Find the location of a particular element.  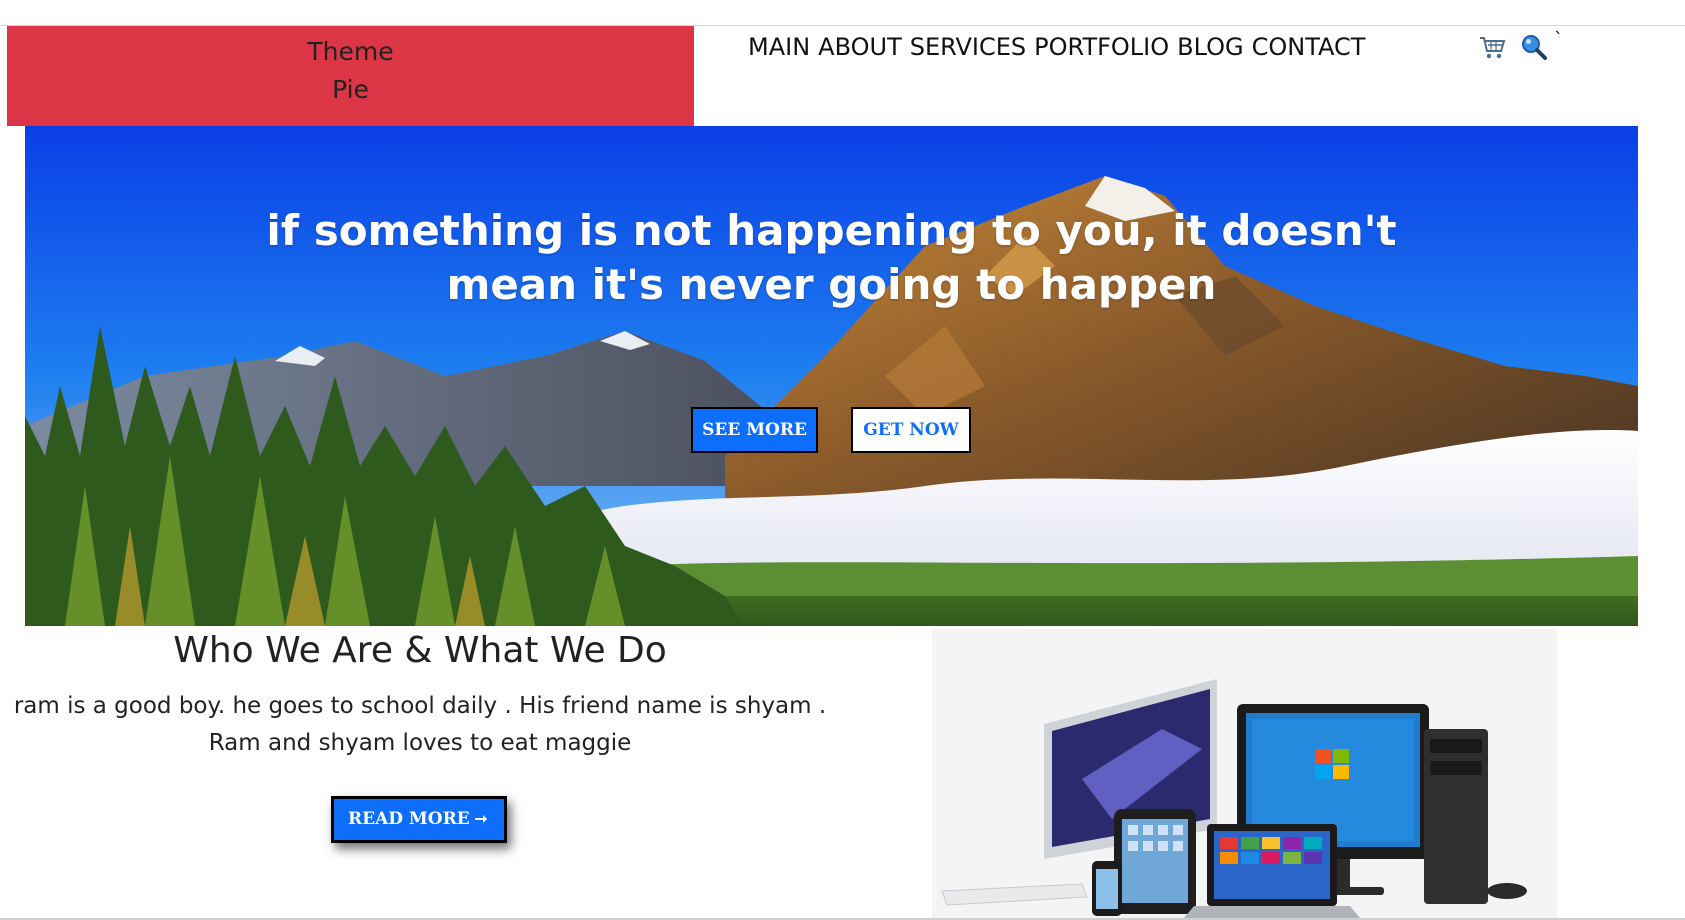

brand-line-2: Pie is located at coordinates (350, 89).